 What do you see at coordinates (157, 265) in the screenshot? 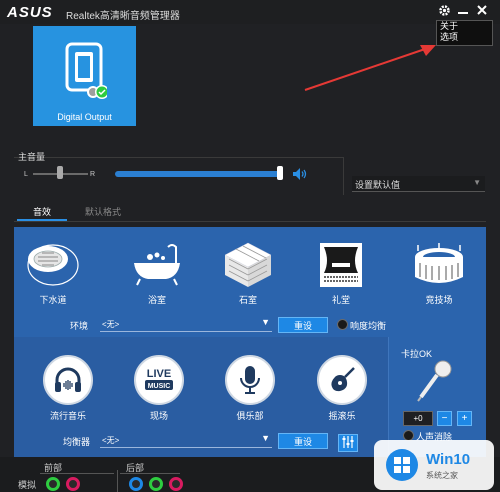
I see `bathtub-icon` at bounding box center [157, 265].